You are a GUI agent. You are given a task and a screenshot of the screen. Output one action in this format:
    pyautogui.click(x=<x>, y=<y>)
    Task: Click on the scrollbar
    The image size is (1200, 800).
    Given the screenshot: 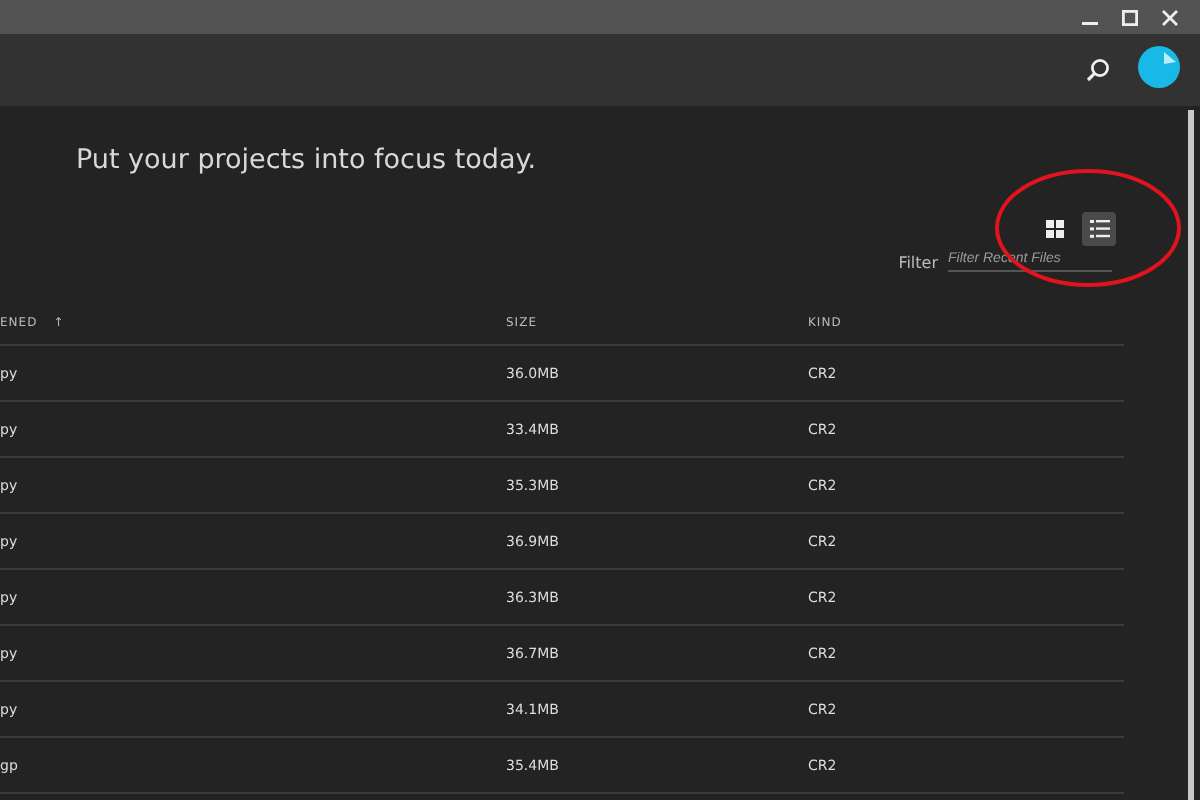 What is the action you would take?
    pyautogui.click(x=1191, y=455)
    